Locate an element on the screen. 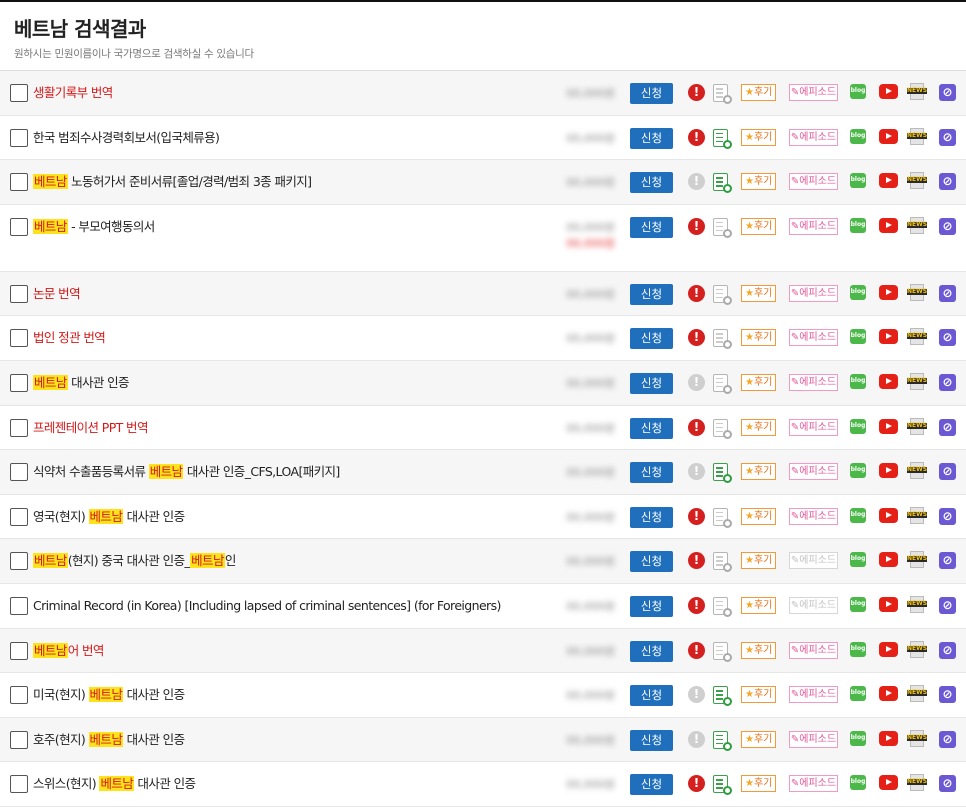 The image size is (966, 808). service-name-link: 프레젠테이션 PPT 번역 is located at coordinates (90, 428).